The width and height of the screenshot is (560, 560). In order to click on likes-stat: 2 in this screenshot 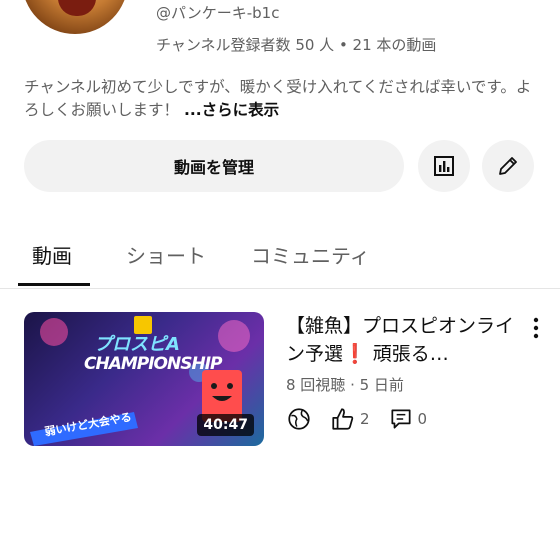, I will do `click(350, 419)`.